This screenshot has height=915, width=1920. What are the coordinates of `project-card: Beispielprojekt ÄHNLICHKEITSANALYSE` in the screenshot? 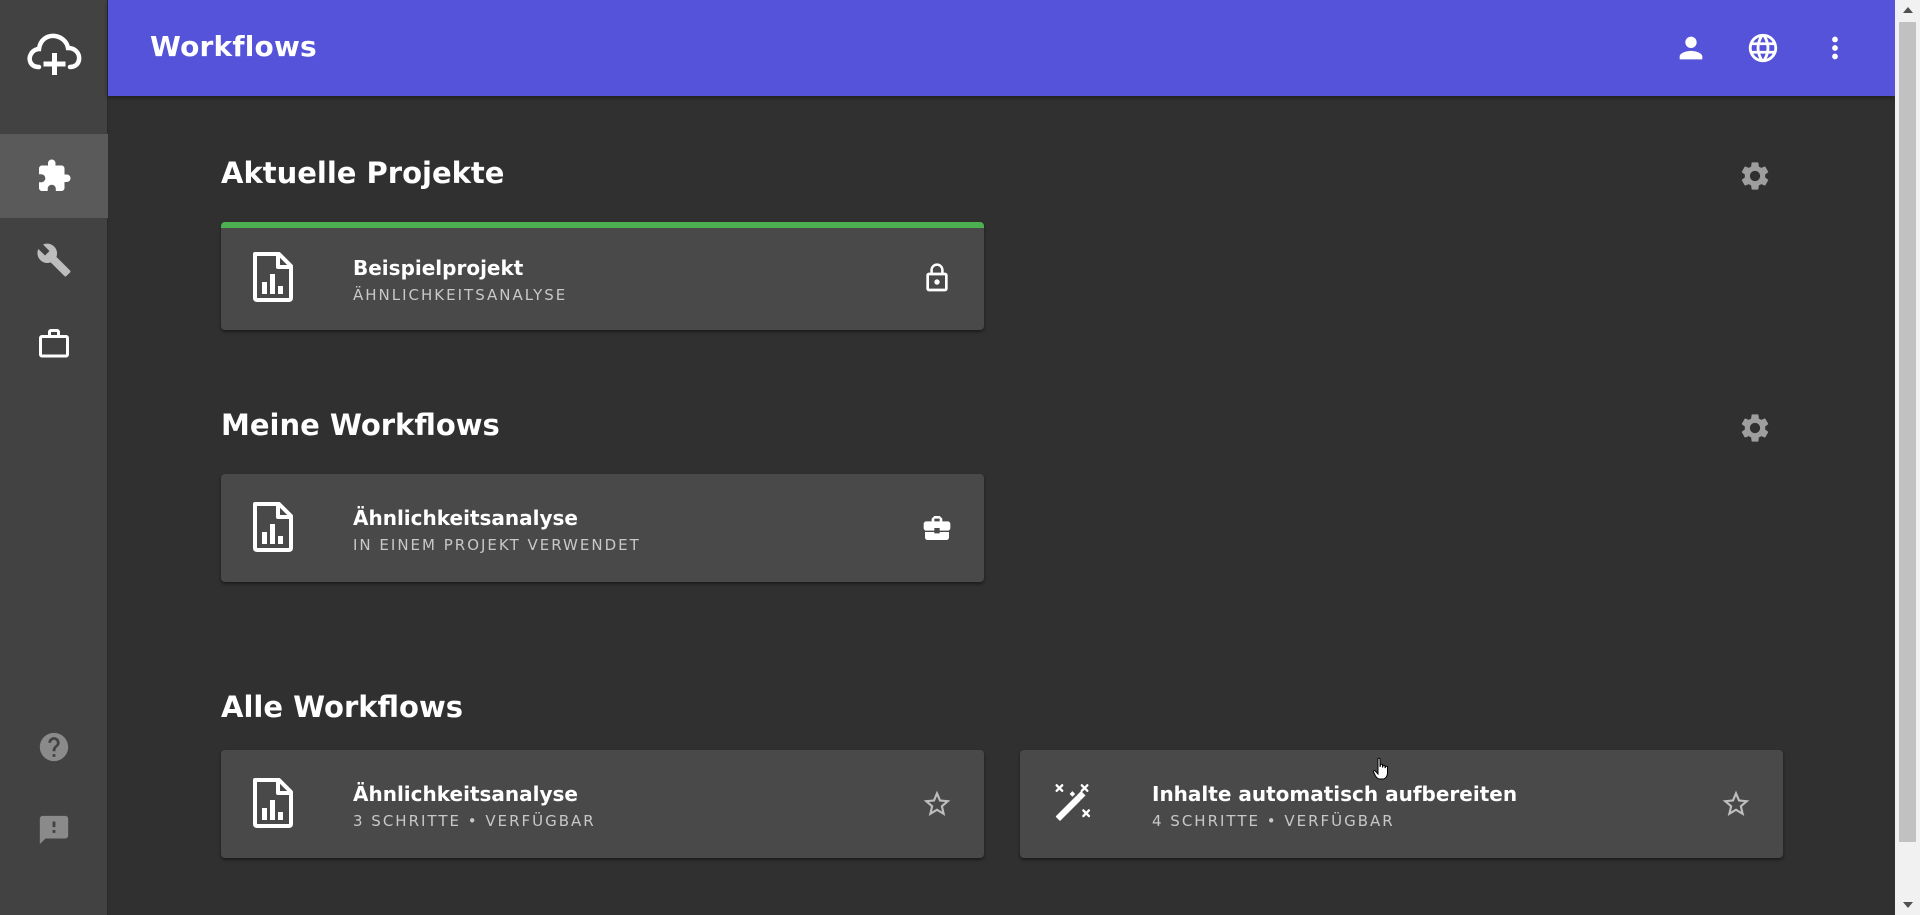 It's located at (602, 276).